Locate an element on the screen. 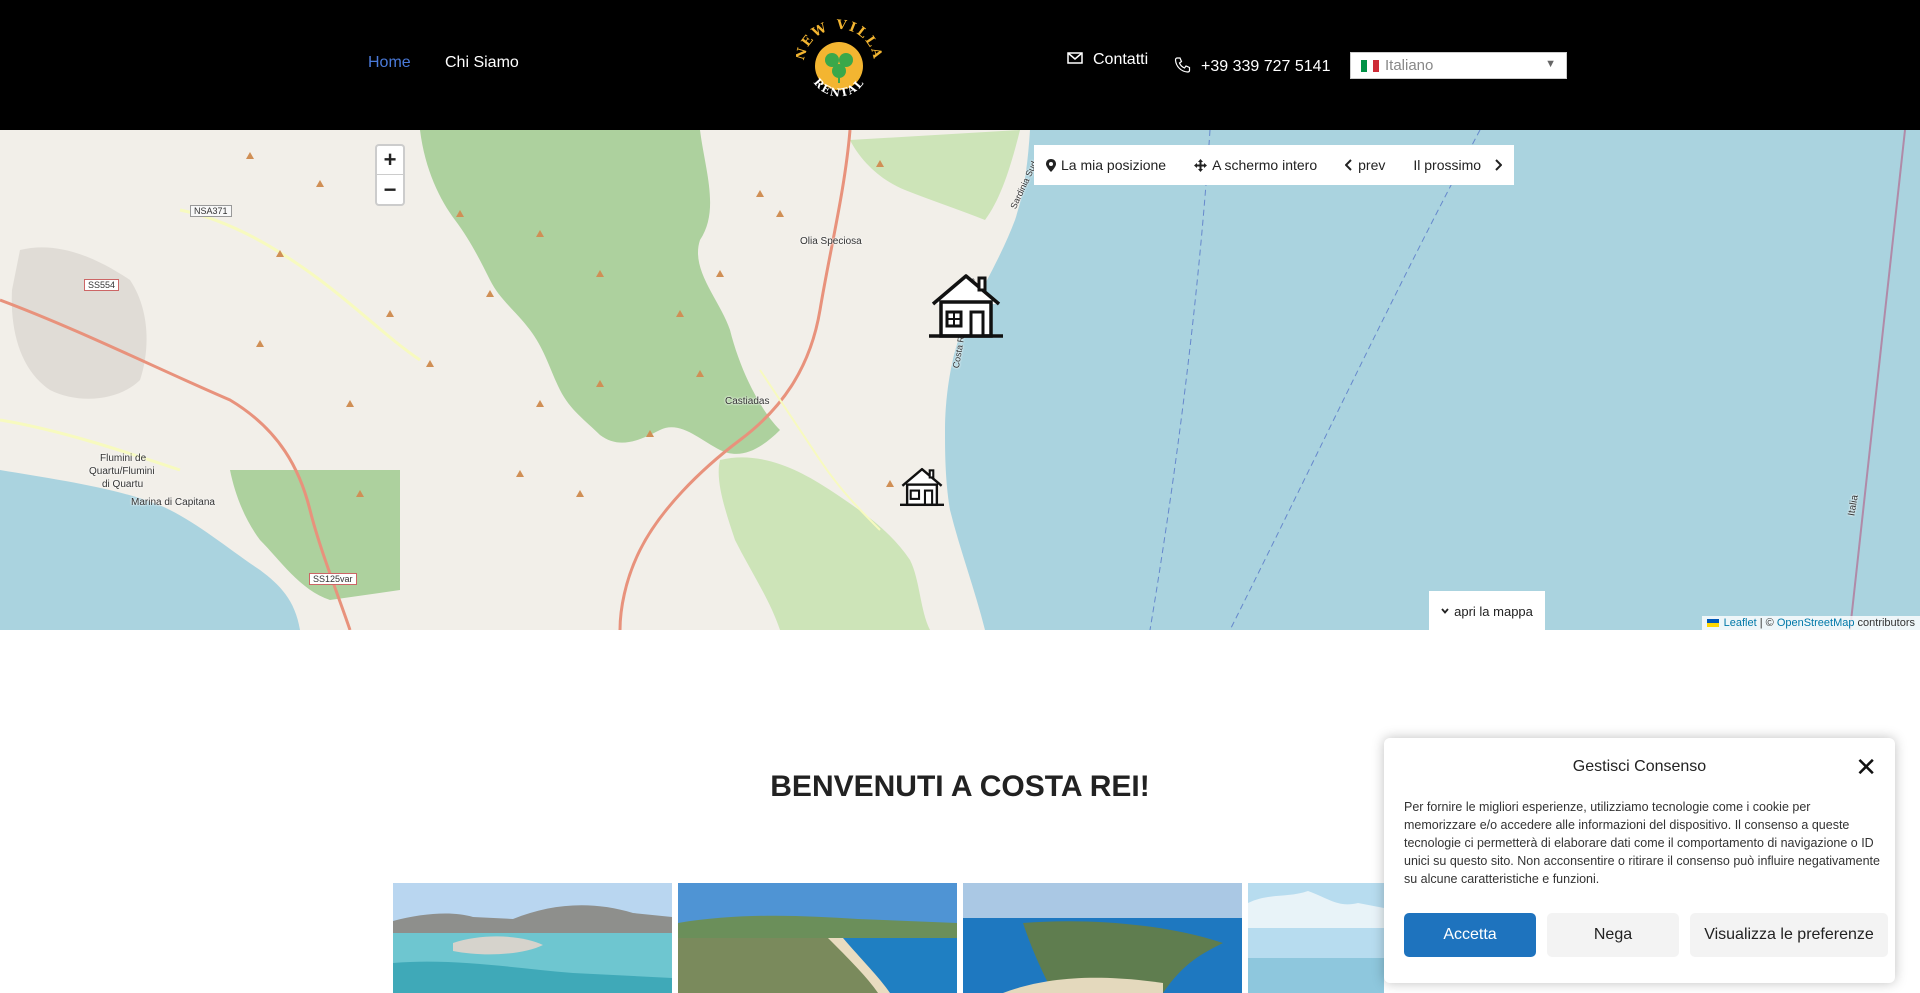 Image resolution: width=1920 pixels, height=993 pixels. accept-button: Accetta is located at coordinates (1470, 935).